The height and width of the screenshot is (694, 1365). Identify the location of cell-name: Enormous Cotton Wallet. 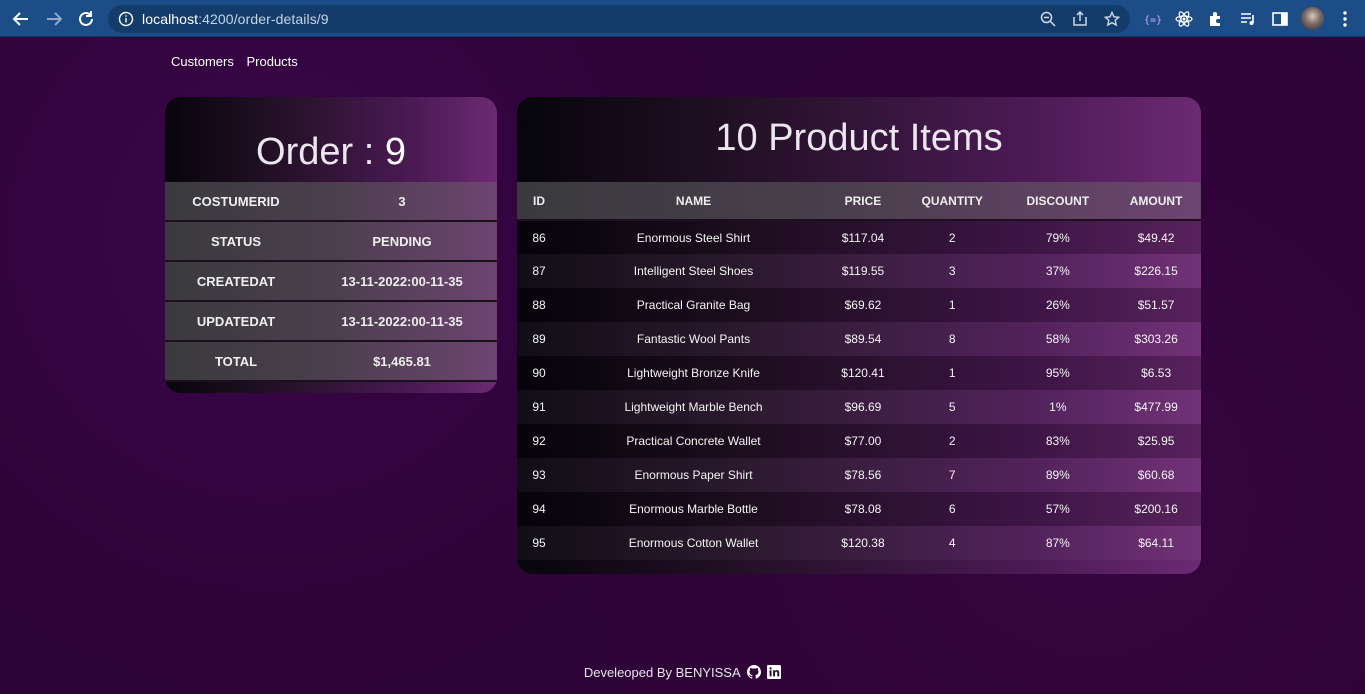
(693, 543).